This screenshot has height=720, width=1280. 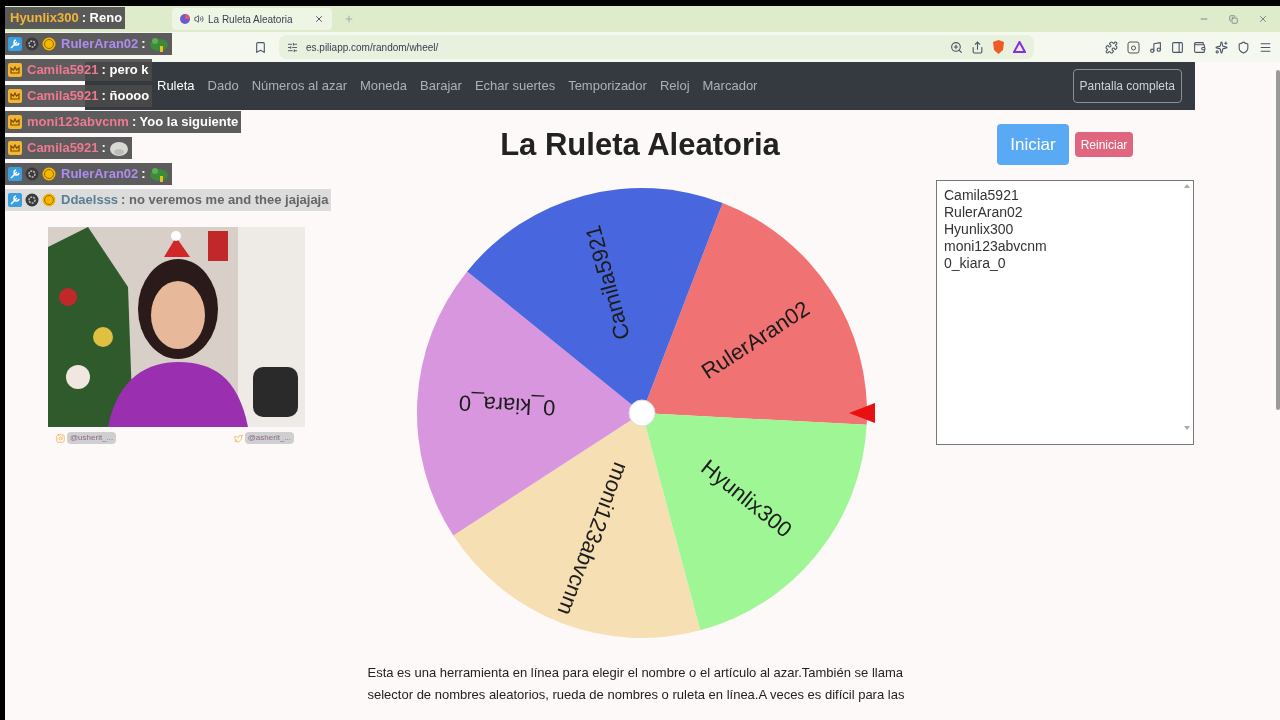 I want to click on nav-link: Ruleta, so click(x=176, y=86).